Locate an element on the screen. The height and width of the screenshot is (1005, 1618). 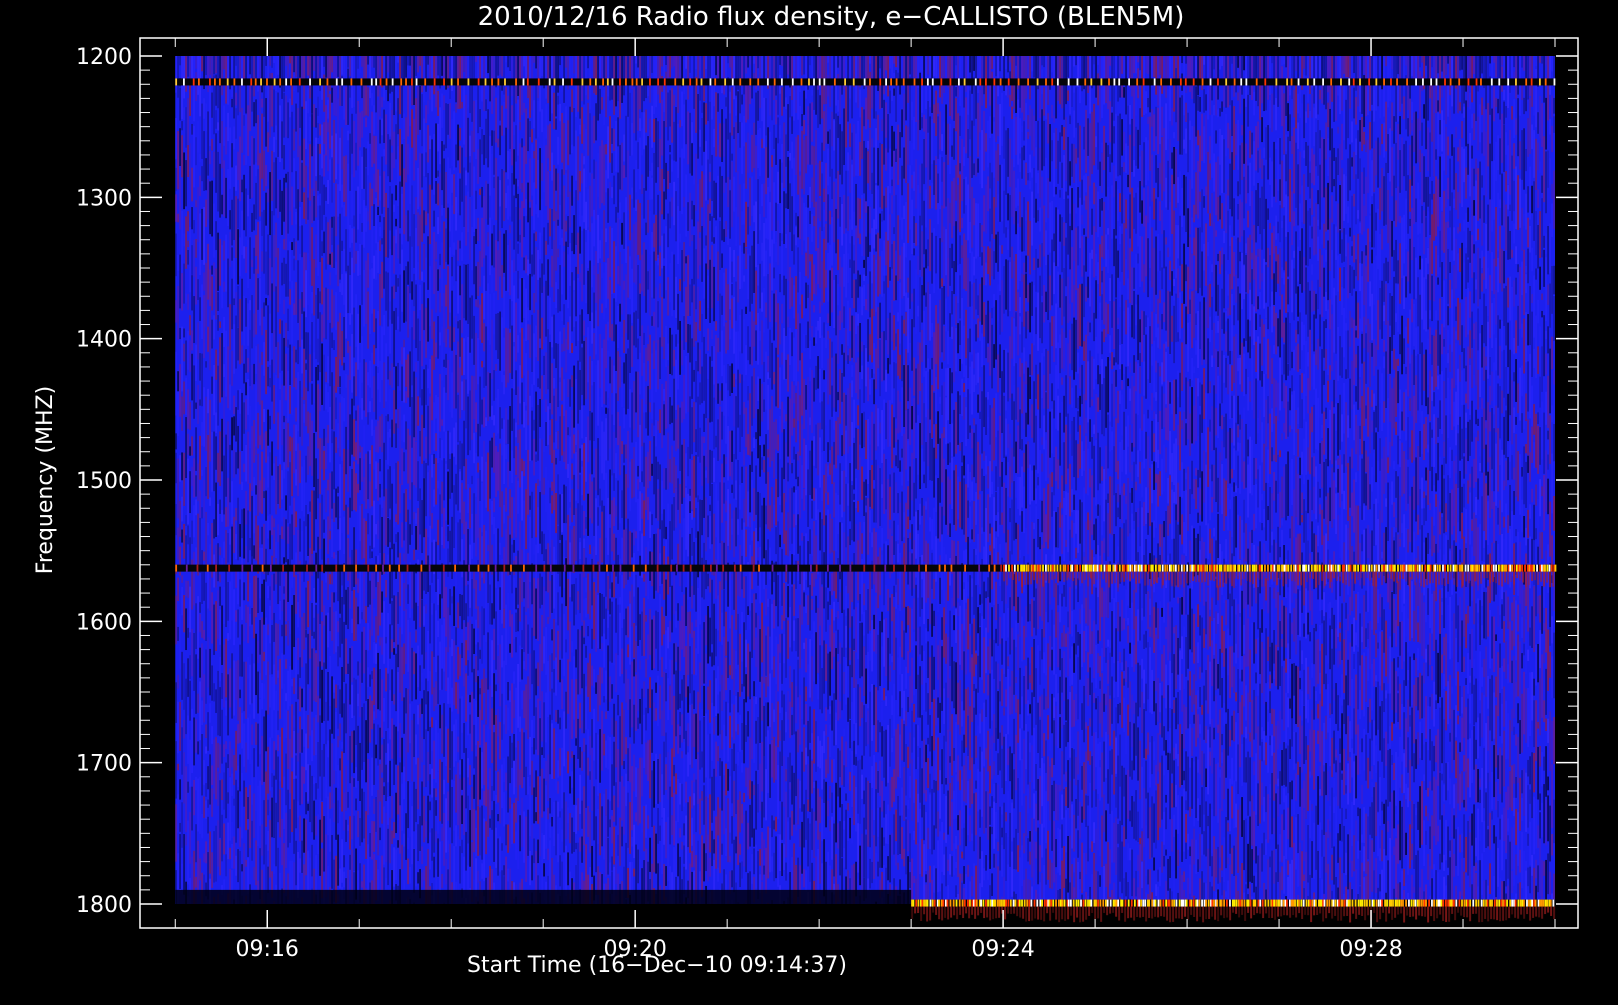
x-tick-label: 09:16 is located at coordinates (267, 949).